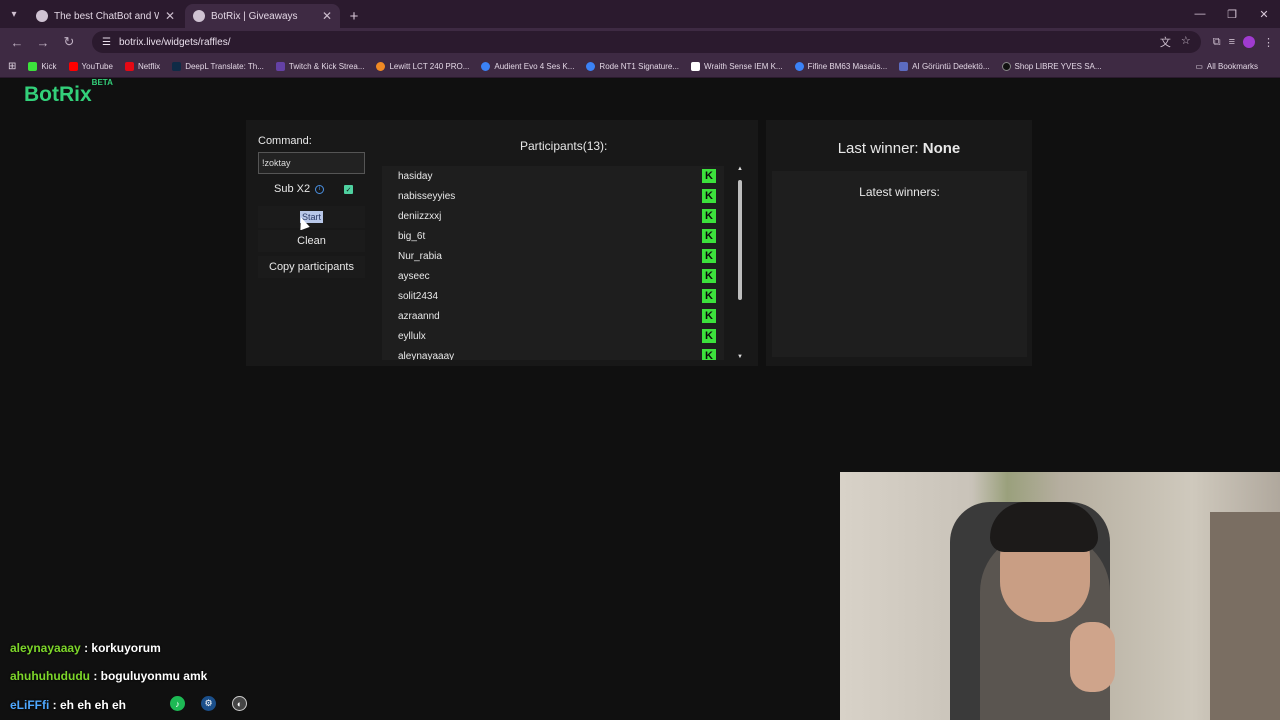 This screenshot has width=1280, height=720. I want to click on last-winner: Last winner: None, so click(899, 148).